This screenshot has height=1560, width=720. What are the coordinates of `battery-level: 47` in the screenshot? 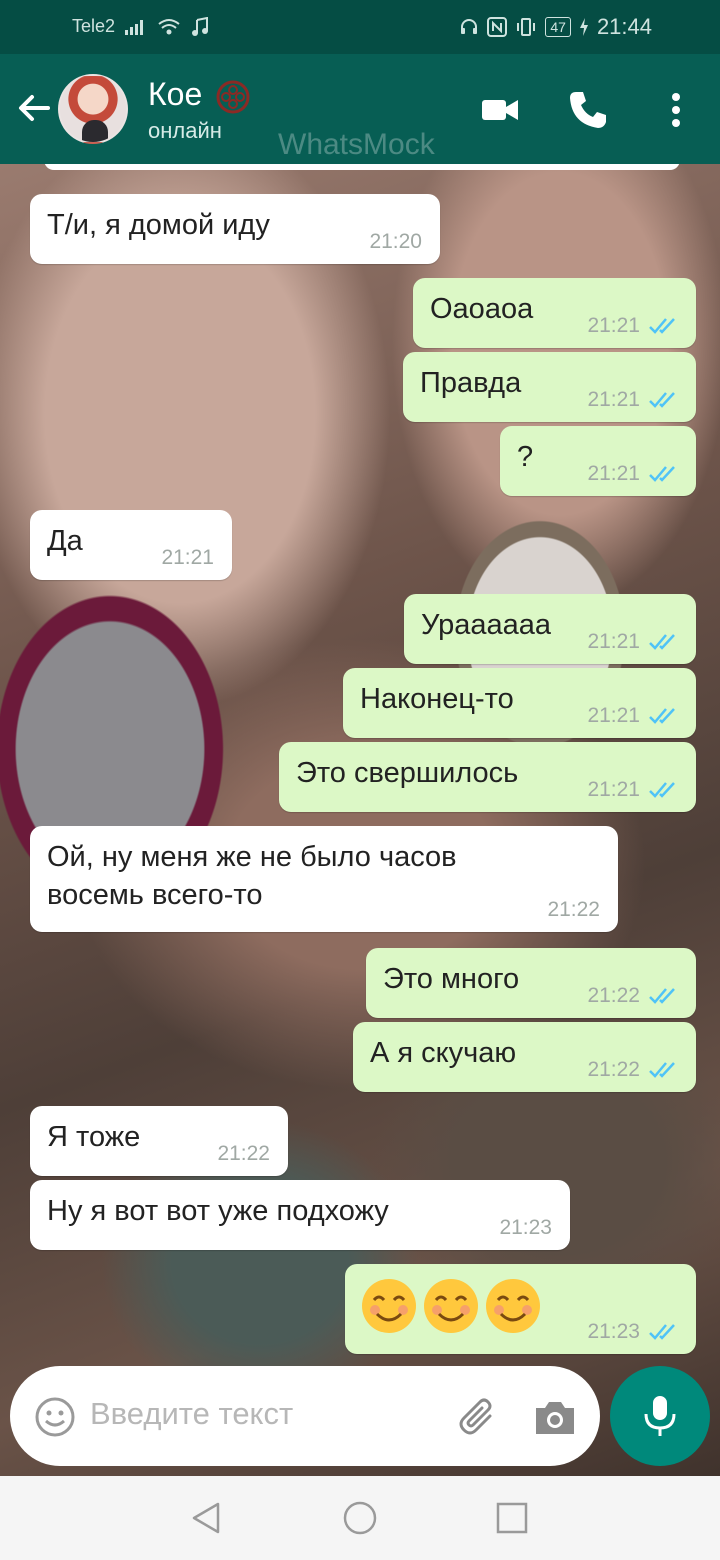 It's located at (558, 27).